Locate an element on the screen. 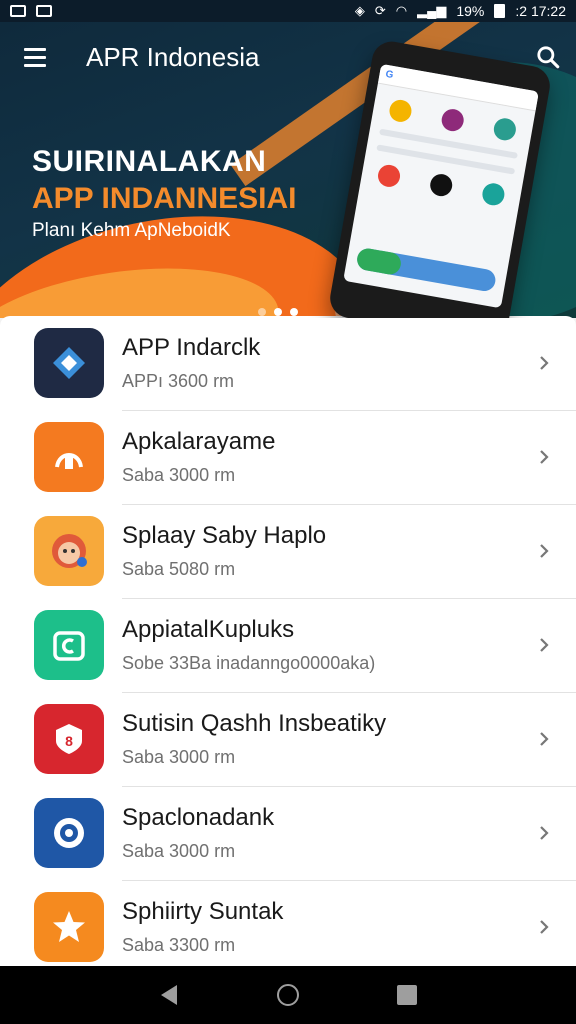  carousel-indicator is located at coordinates (278, 312).